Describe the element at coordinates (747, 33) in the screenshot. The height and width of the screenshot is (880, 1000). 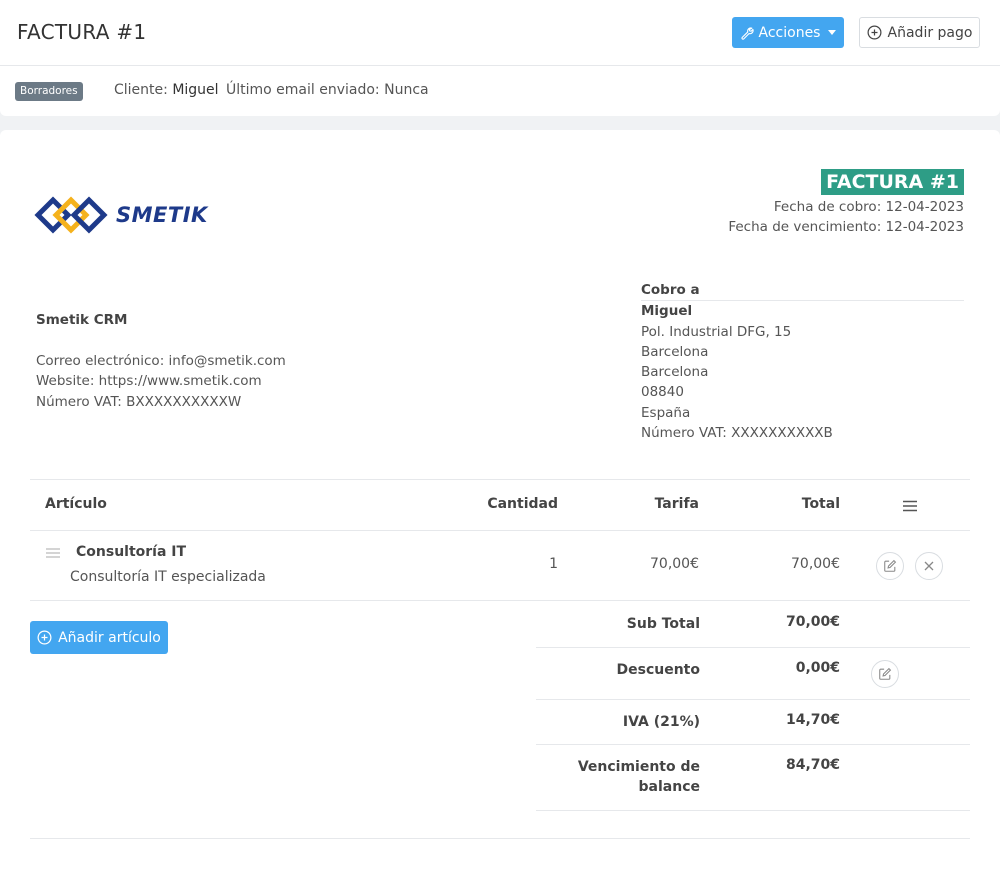
I see `wrench-icon` at that location.